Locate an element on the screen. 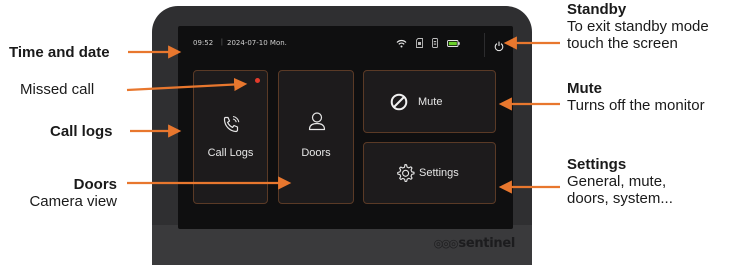  annotation-time-date: Time and date is located at coordinates (59, 52).